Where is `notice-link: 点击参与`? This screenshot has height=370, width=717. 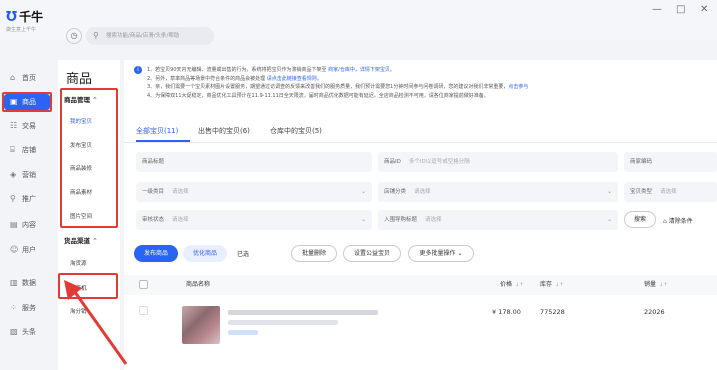
notice-link: 点击参与 is located at coordinates (518, 87).